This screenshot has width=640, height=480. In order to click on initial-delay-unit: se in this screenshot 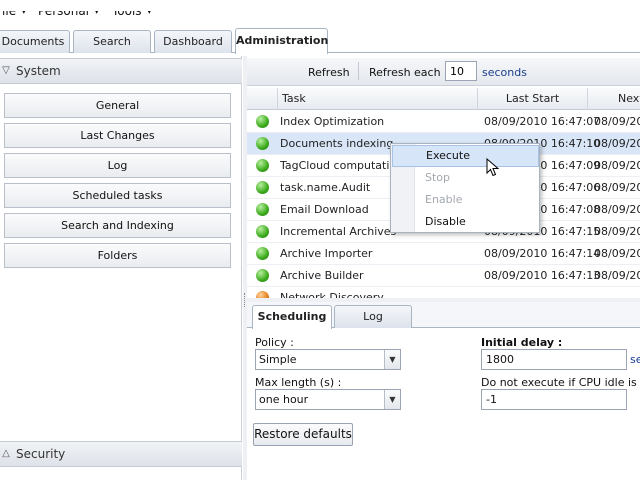, I will do `click(635, 359)`.